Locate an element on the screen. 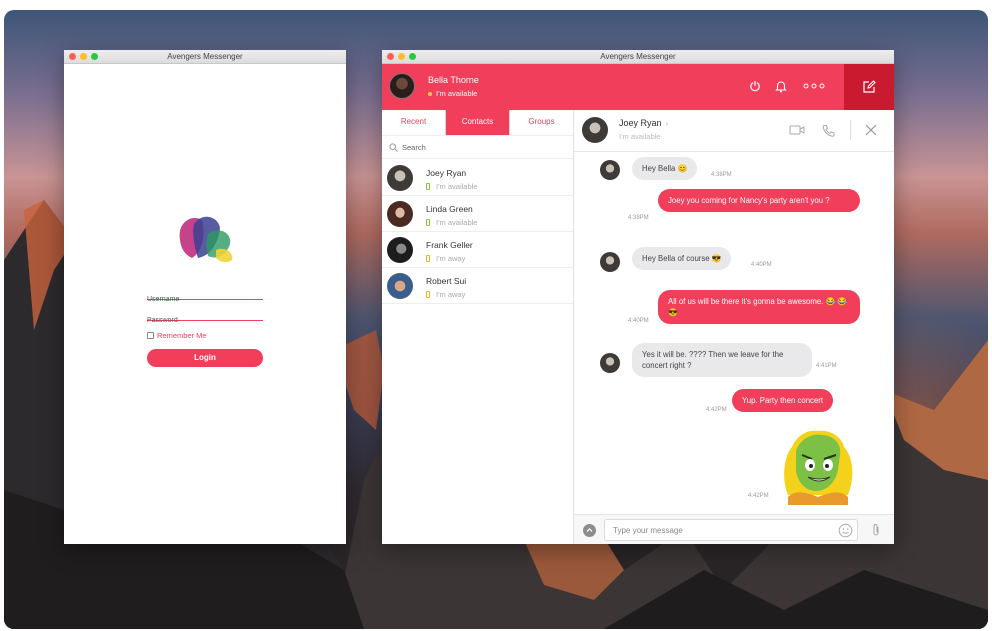 Image resolution: width=992 pixels, height=631 pixels. remember-me-label: Remember Me is located at coordinates (182, 335).